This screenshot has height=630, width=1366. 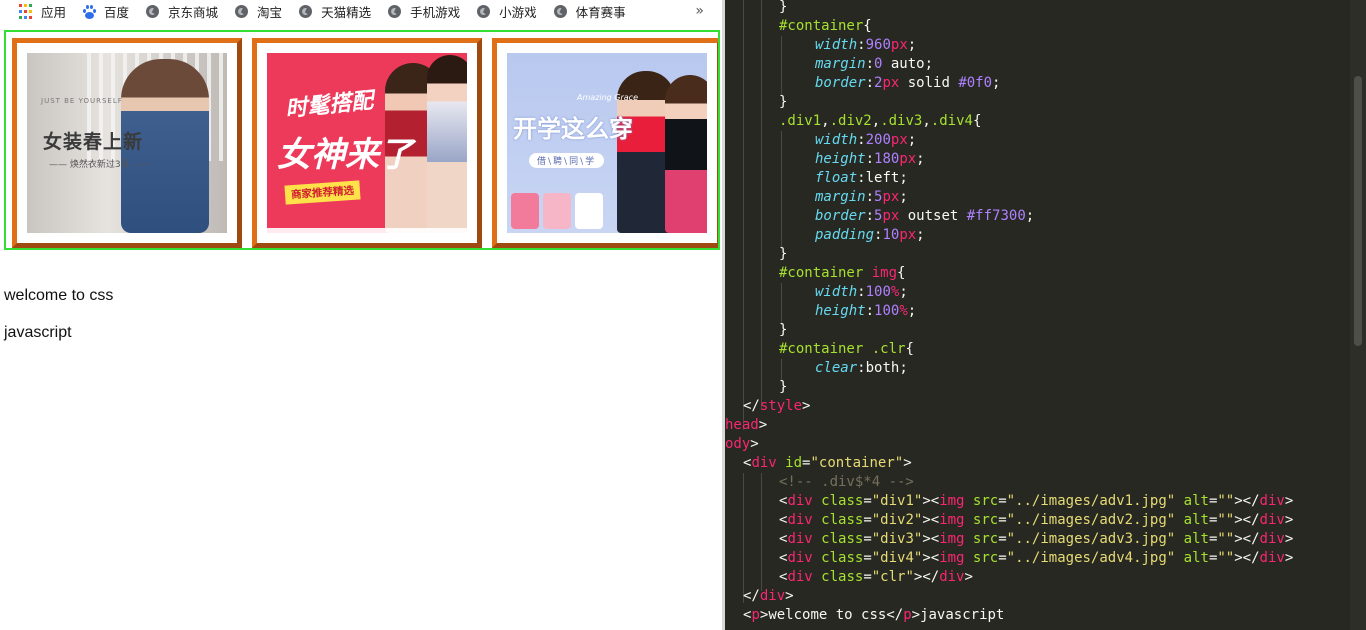 I want to click on ad-image-3: Amazing Grace 开学这么穿 借\聘\同\学, so click(x=607, y=143).